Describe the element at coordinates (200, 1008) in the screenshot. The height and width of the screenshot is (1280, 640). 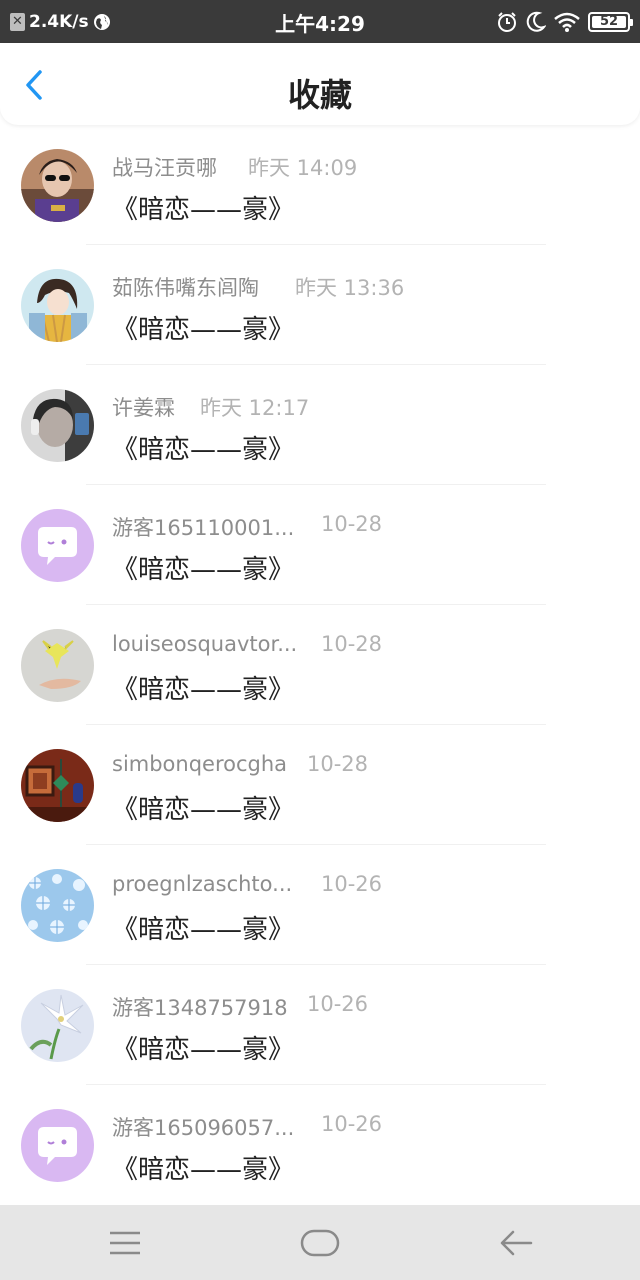
I see `username: 游客1348757918` at that location.